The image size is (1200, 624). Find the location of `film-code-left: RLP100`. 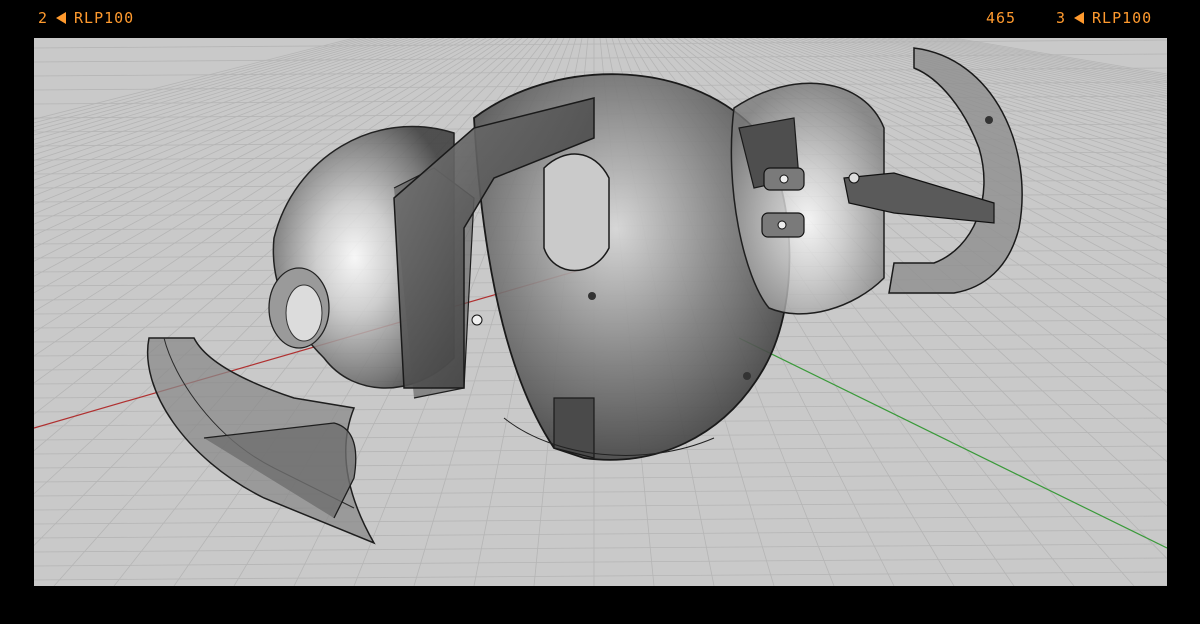

film-code-left: RLP100 is located at coordinates (104, 18).